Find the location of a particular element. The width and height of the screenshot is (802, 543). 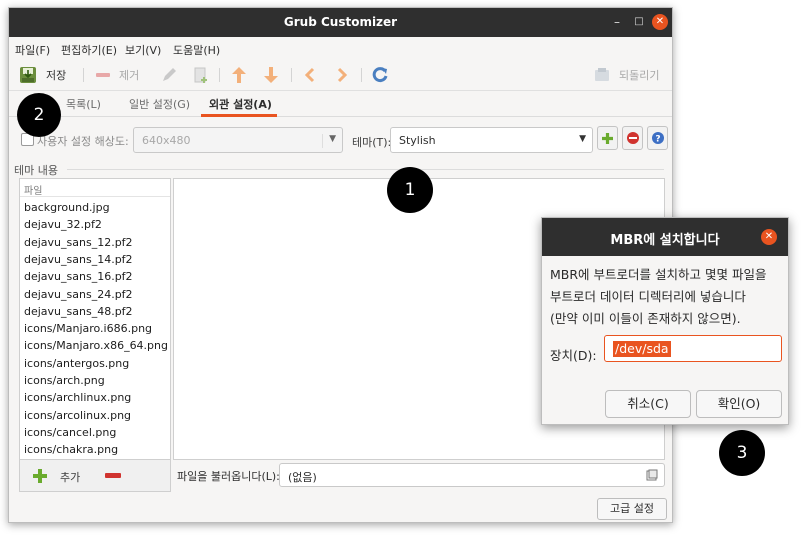

toolbar: 저장 제거 되돌리기 is located at coordinates (340, 75).